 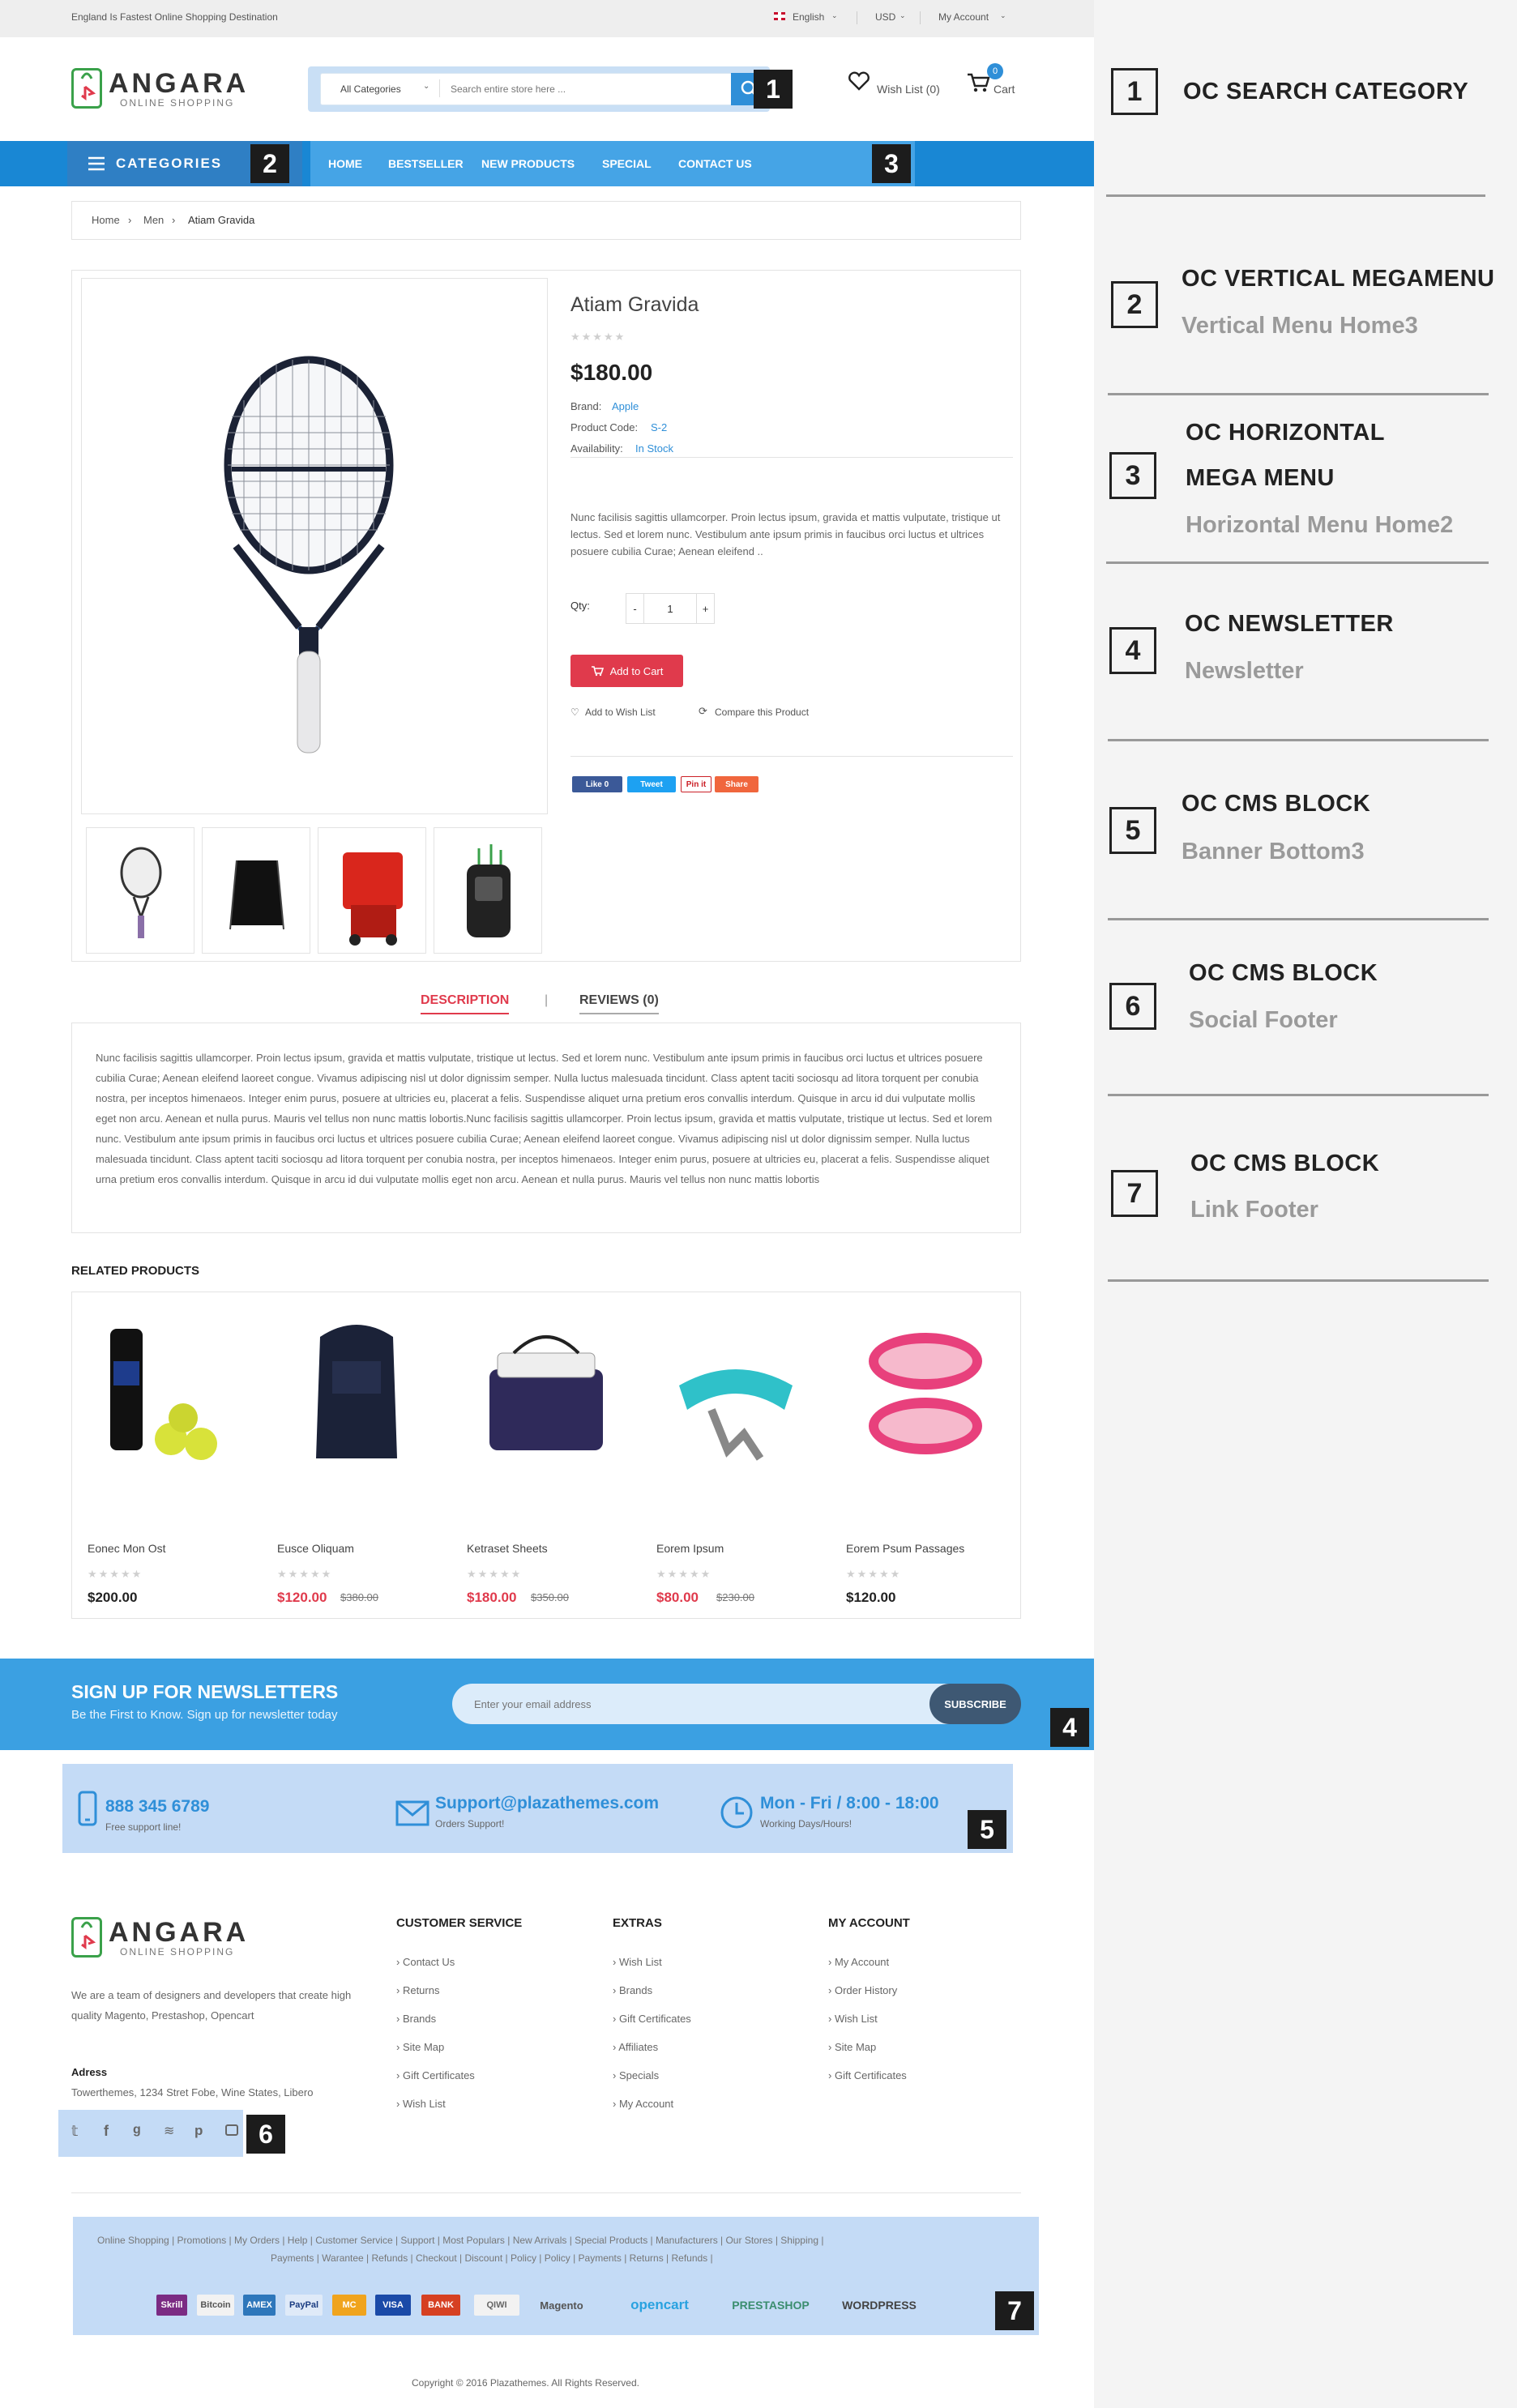 I want to click on google-plus-icon: g, so click(x=137, y=2130).